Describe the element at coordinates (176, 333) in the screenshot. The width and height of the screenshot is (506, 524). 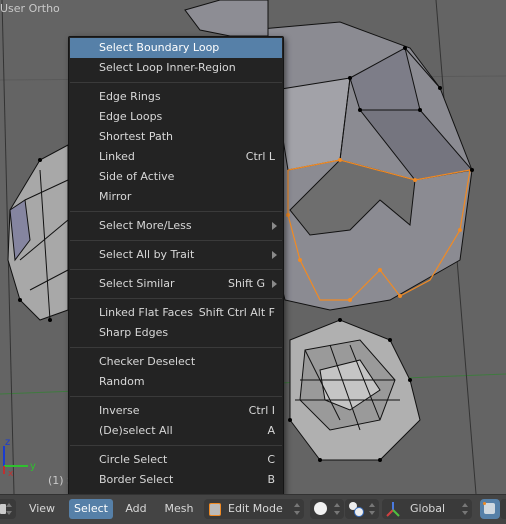
I see `menu-item-sharp-edges: Sharp Edges` at that location.